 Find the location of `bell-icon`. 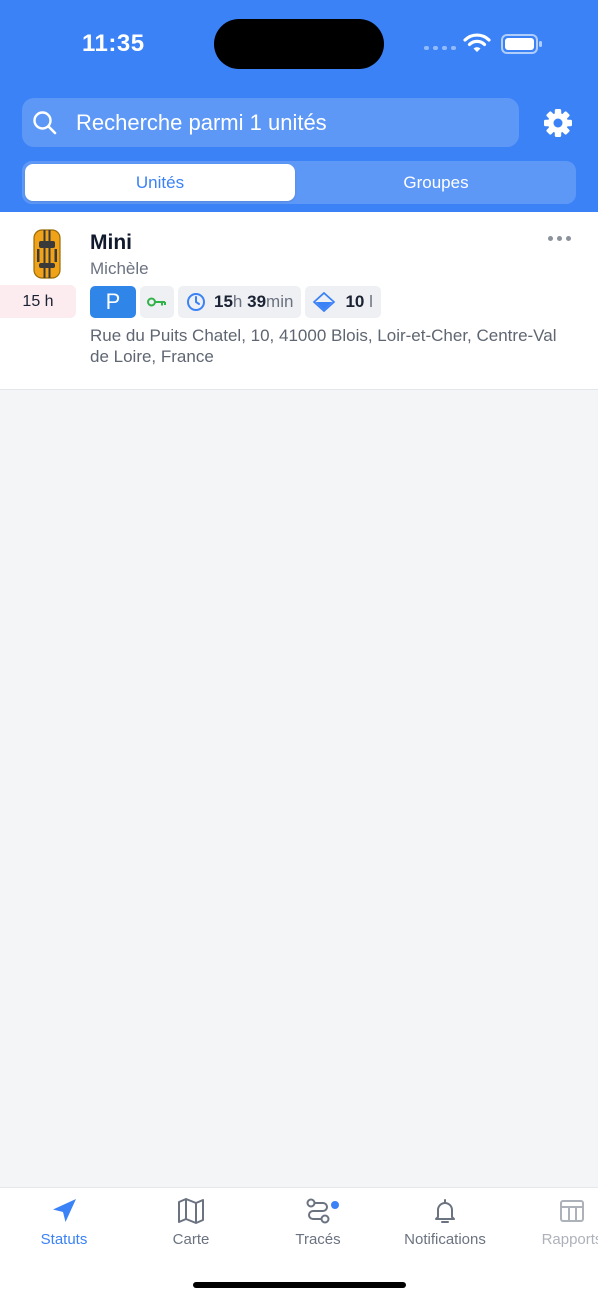

bell-icon is located at coordinates (445, 1211).